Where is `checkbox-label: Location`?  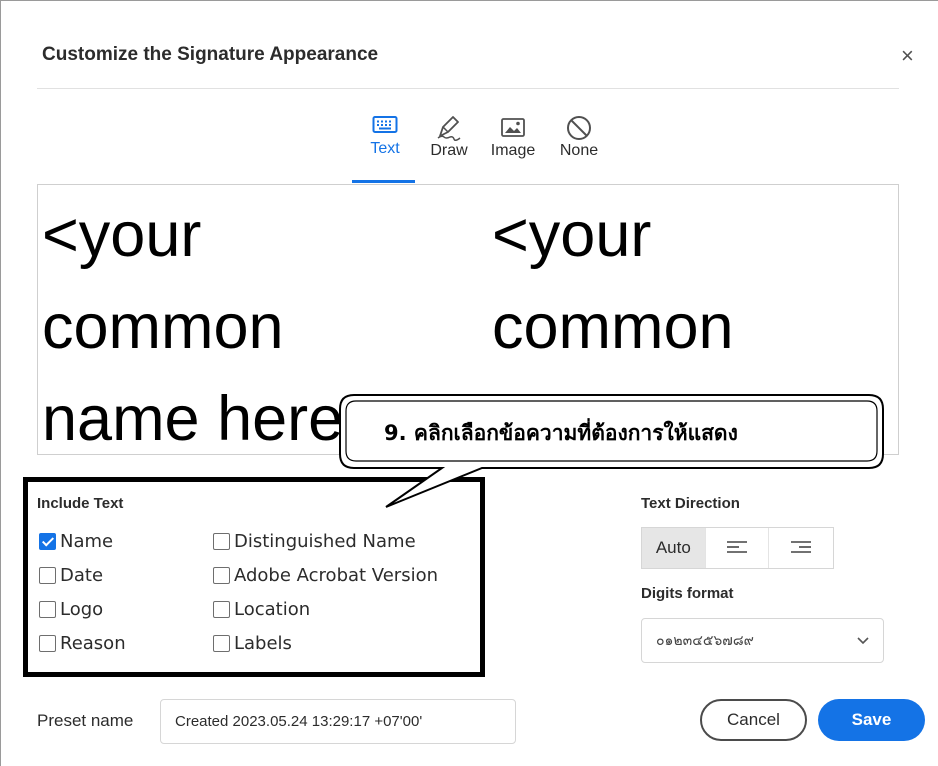
checkbox-label: Location is located at coordinates (272, 609).